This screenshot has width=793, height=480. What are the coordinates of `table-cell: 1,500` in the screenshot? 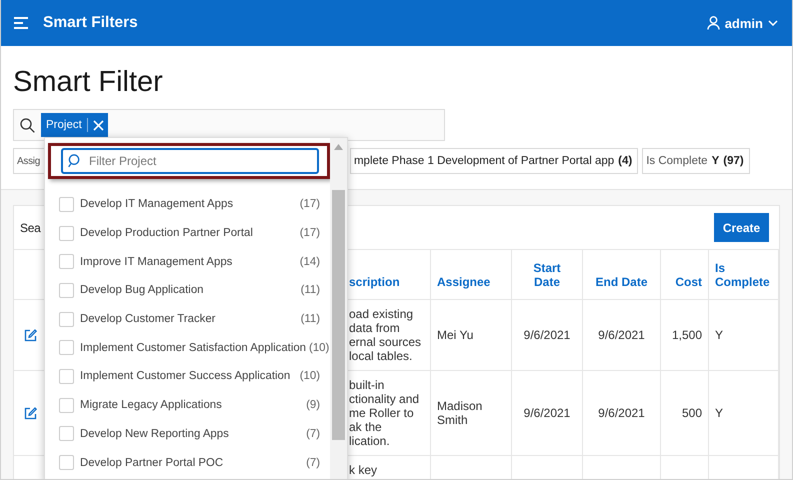 It's located at (687, 335).